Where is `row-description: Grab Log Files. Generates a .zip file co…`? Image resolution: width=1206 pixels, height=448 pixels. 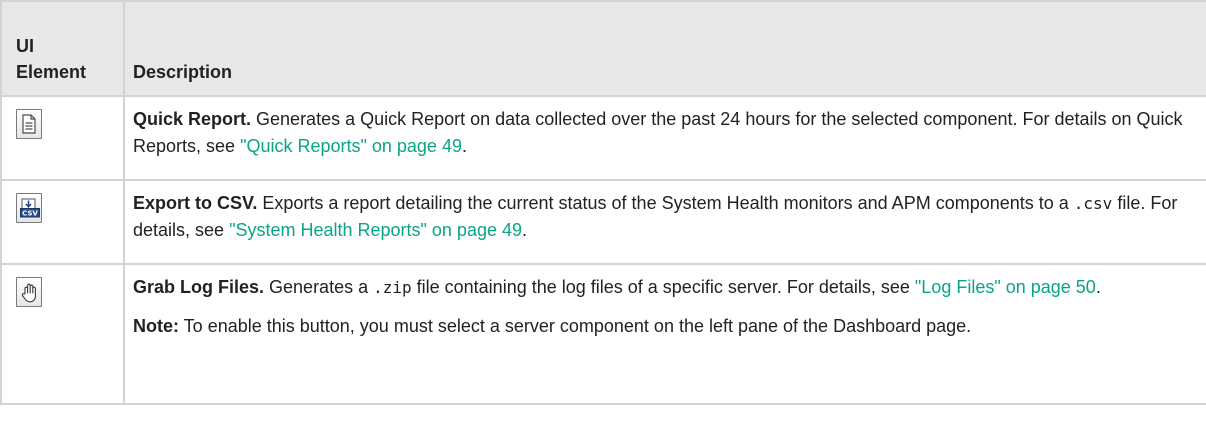 row-description: Grab Log Files. Generates a .zip file co… is located at coordinates (662, 287).